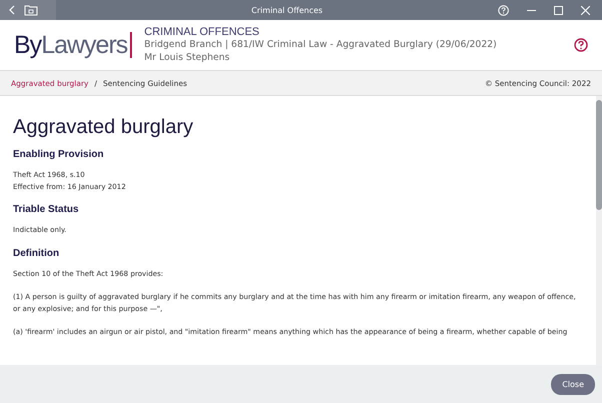  What do you see at coordinates (573, 384) in the screenshot?
I see `close-button: Close` at bounding box center [573, 384].